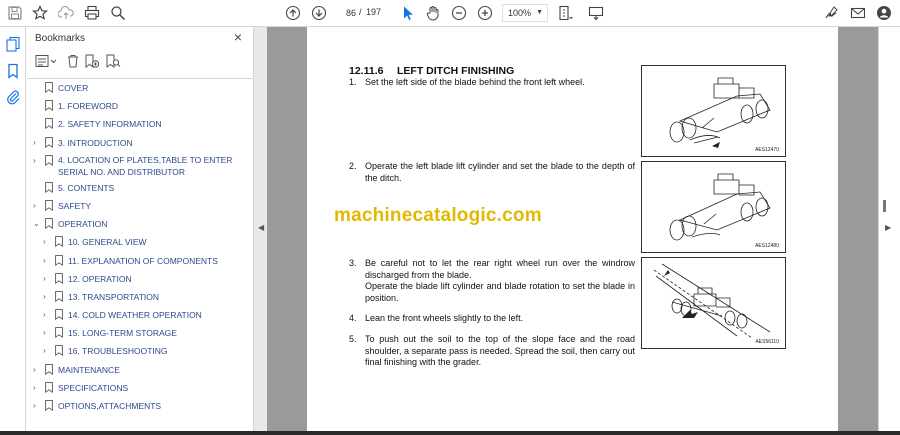 Image resolution: width=900 pixels, height=435 pixels. I want to click on step-number: 3., so click(353, 263).